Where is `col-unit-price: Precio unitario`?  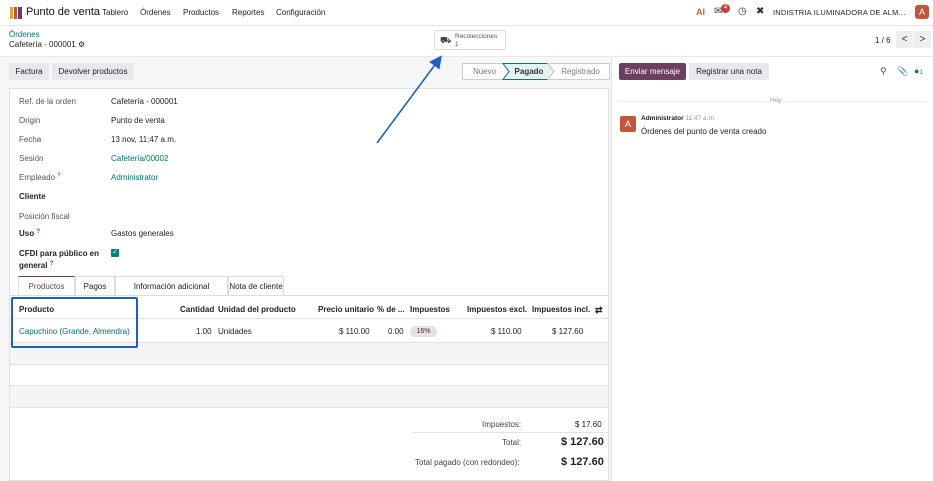 col-unit-price: Precio unitario is located at coordinates (346, 309).